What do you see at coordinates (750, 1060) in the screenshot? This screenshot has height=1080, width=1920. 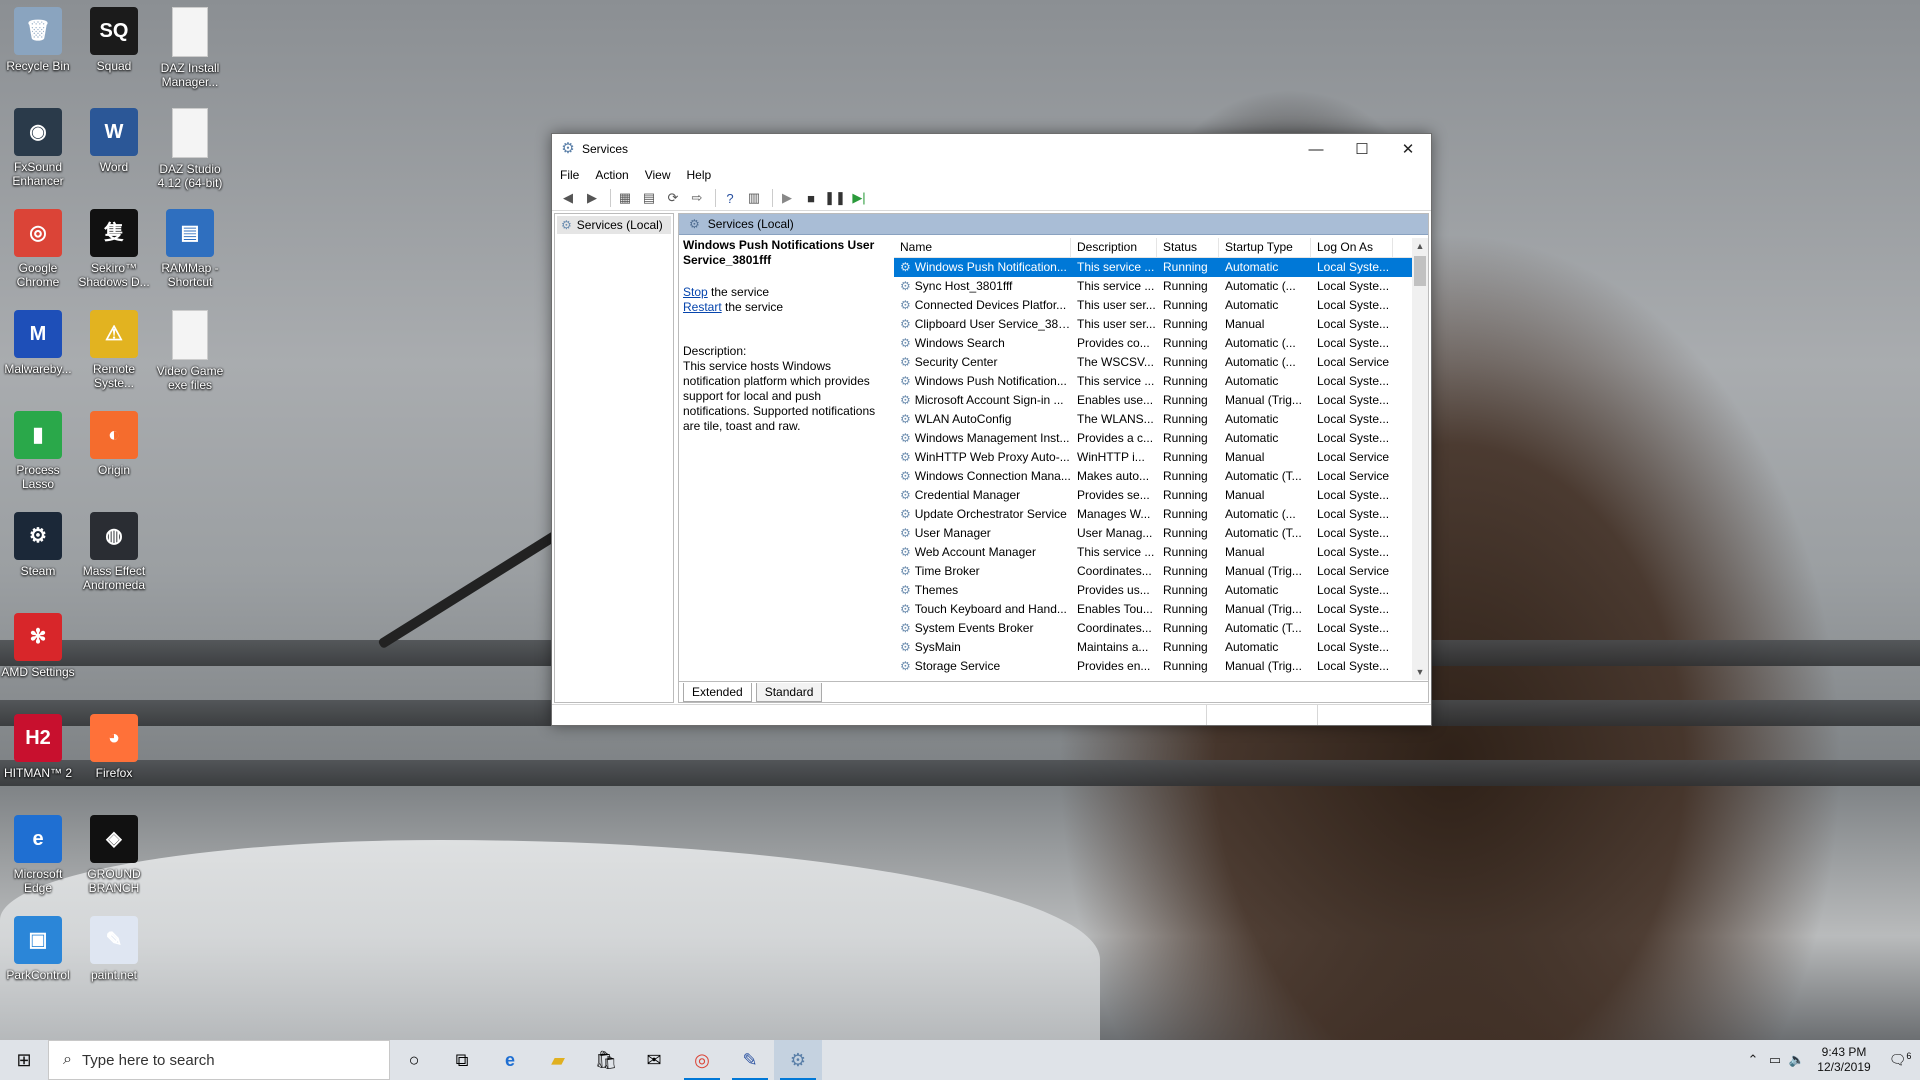 I see `paintnet-taskbar-icon: ✎` at bounding box center [750, 1060].